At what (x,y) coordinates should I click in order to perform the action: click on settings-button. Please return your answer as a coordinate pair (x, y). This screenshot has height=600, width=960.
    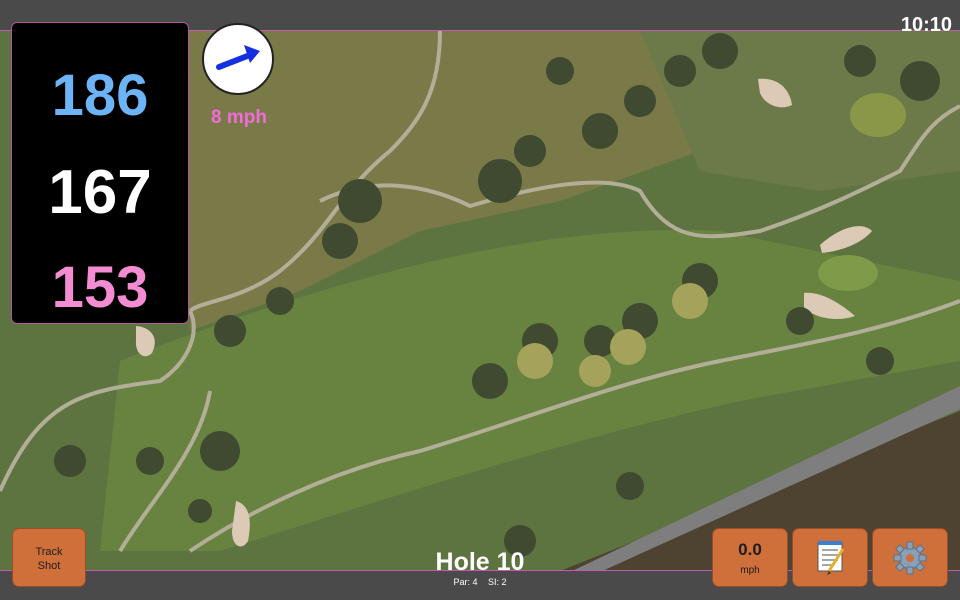
    Looking at the image, I should click on (910, 557).